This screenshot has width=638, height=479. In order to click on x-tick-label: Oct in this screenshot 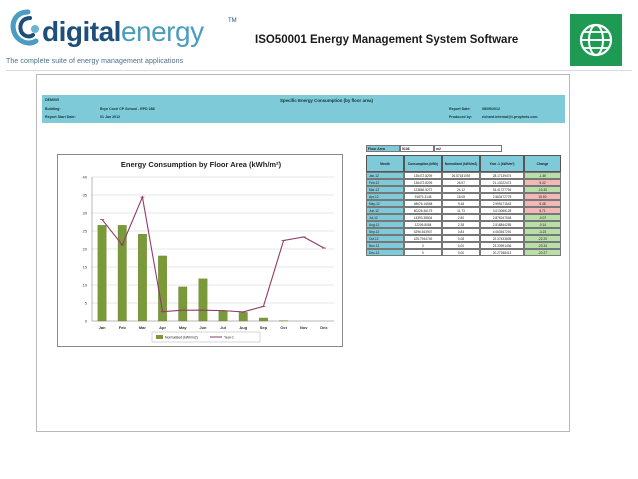, I will do `click(283, 327)`.